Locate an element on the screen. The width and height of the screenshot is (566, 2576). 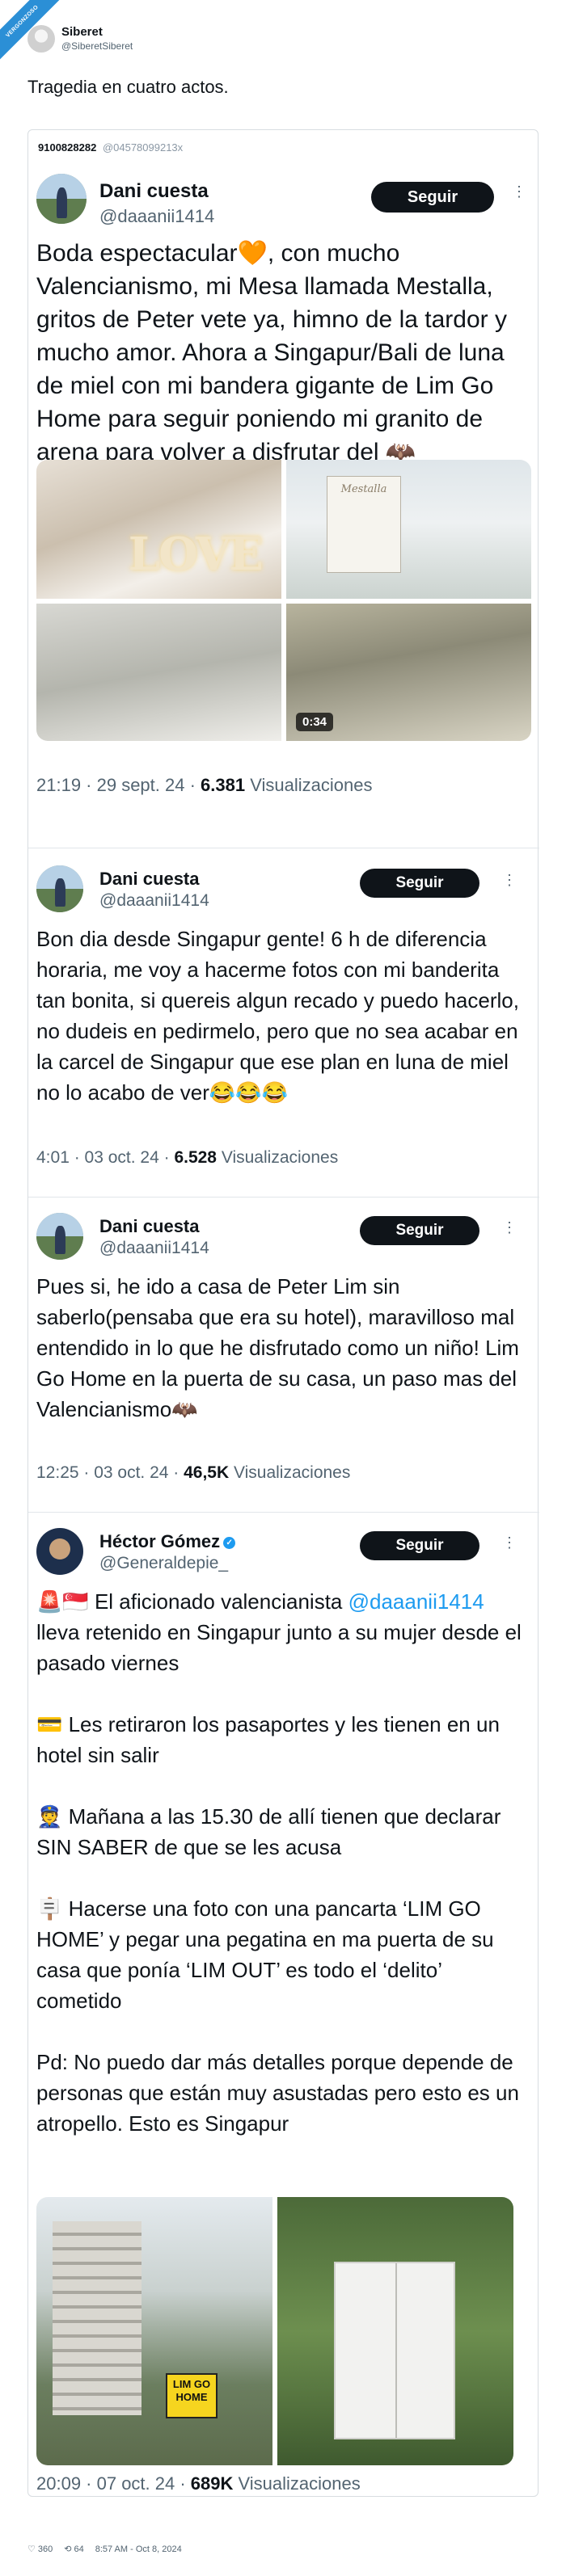
author-handle: @SiberetSiberet is located at coordinates (97, 46).